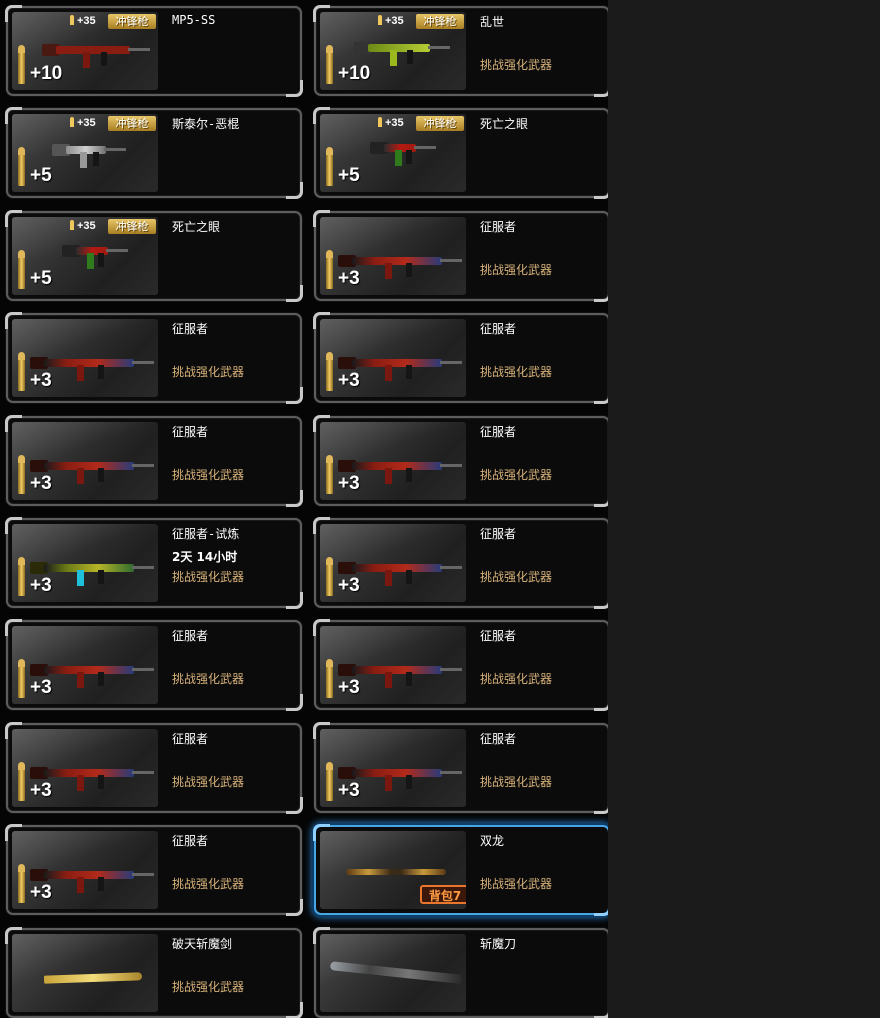 The height and width of the screenshot is (1018, 880). What do you see at coordinates (393, 51) in the screenshot?
I see `weapon-thumbnail: +10 +35 冲锋枪` at bounding box center [393, 51].